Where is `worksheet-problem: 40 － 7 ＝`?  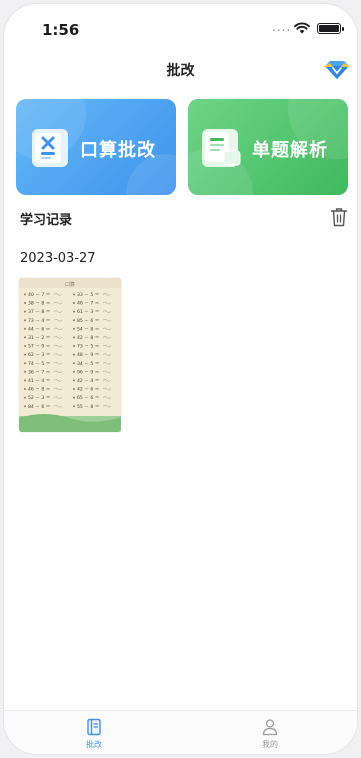
worksheet-problem: 40 － 7 ＝ is located at coordinates (39, 295).